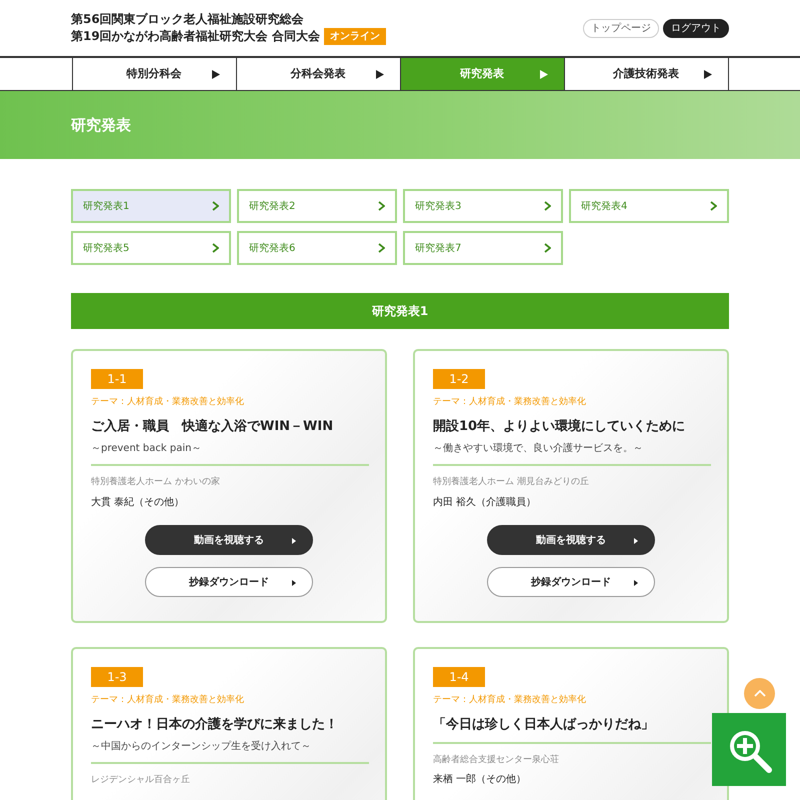 This screenshot has width=800, height=800. What do you see at coordinates (483, 206) in the screenshot?
I see `subsection-link: 研究発表3` at bounding box center [483, 206].